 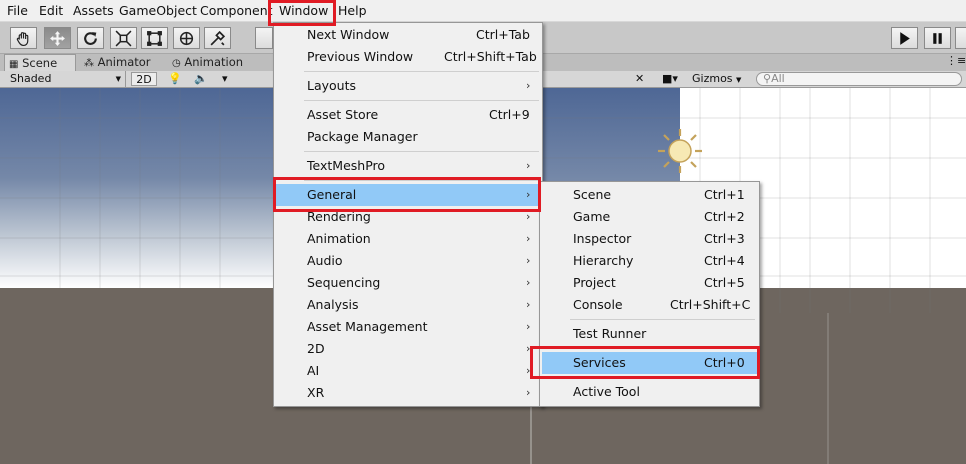 I want to click on play-button, so click(x=904, y=38).